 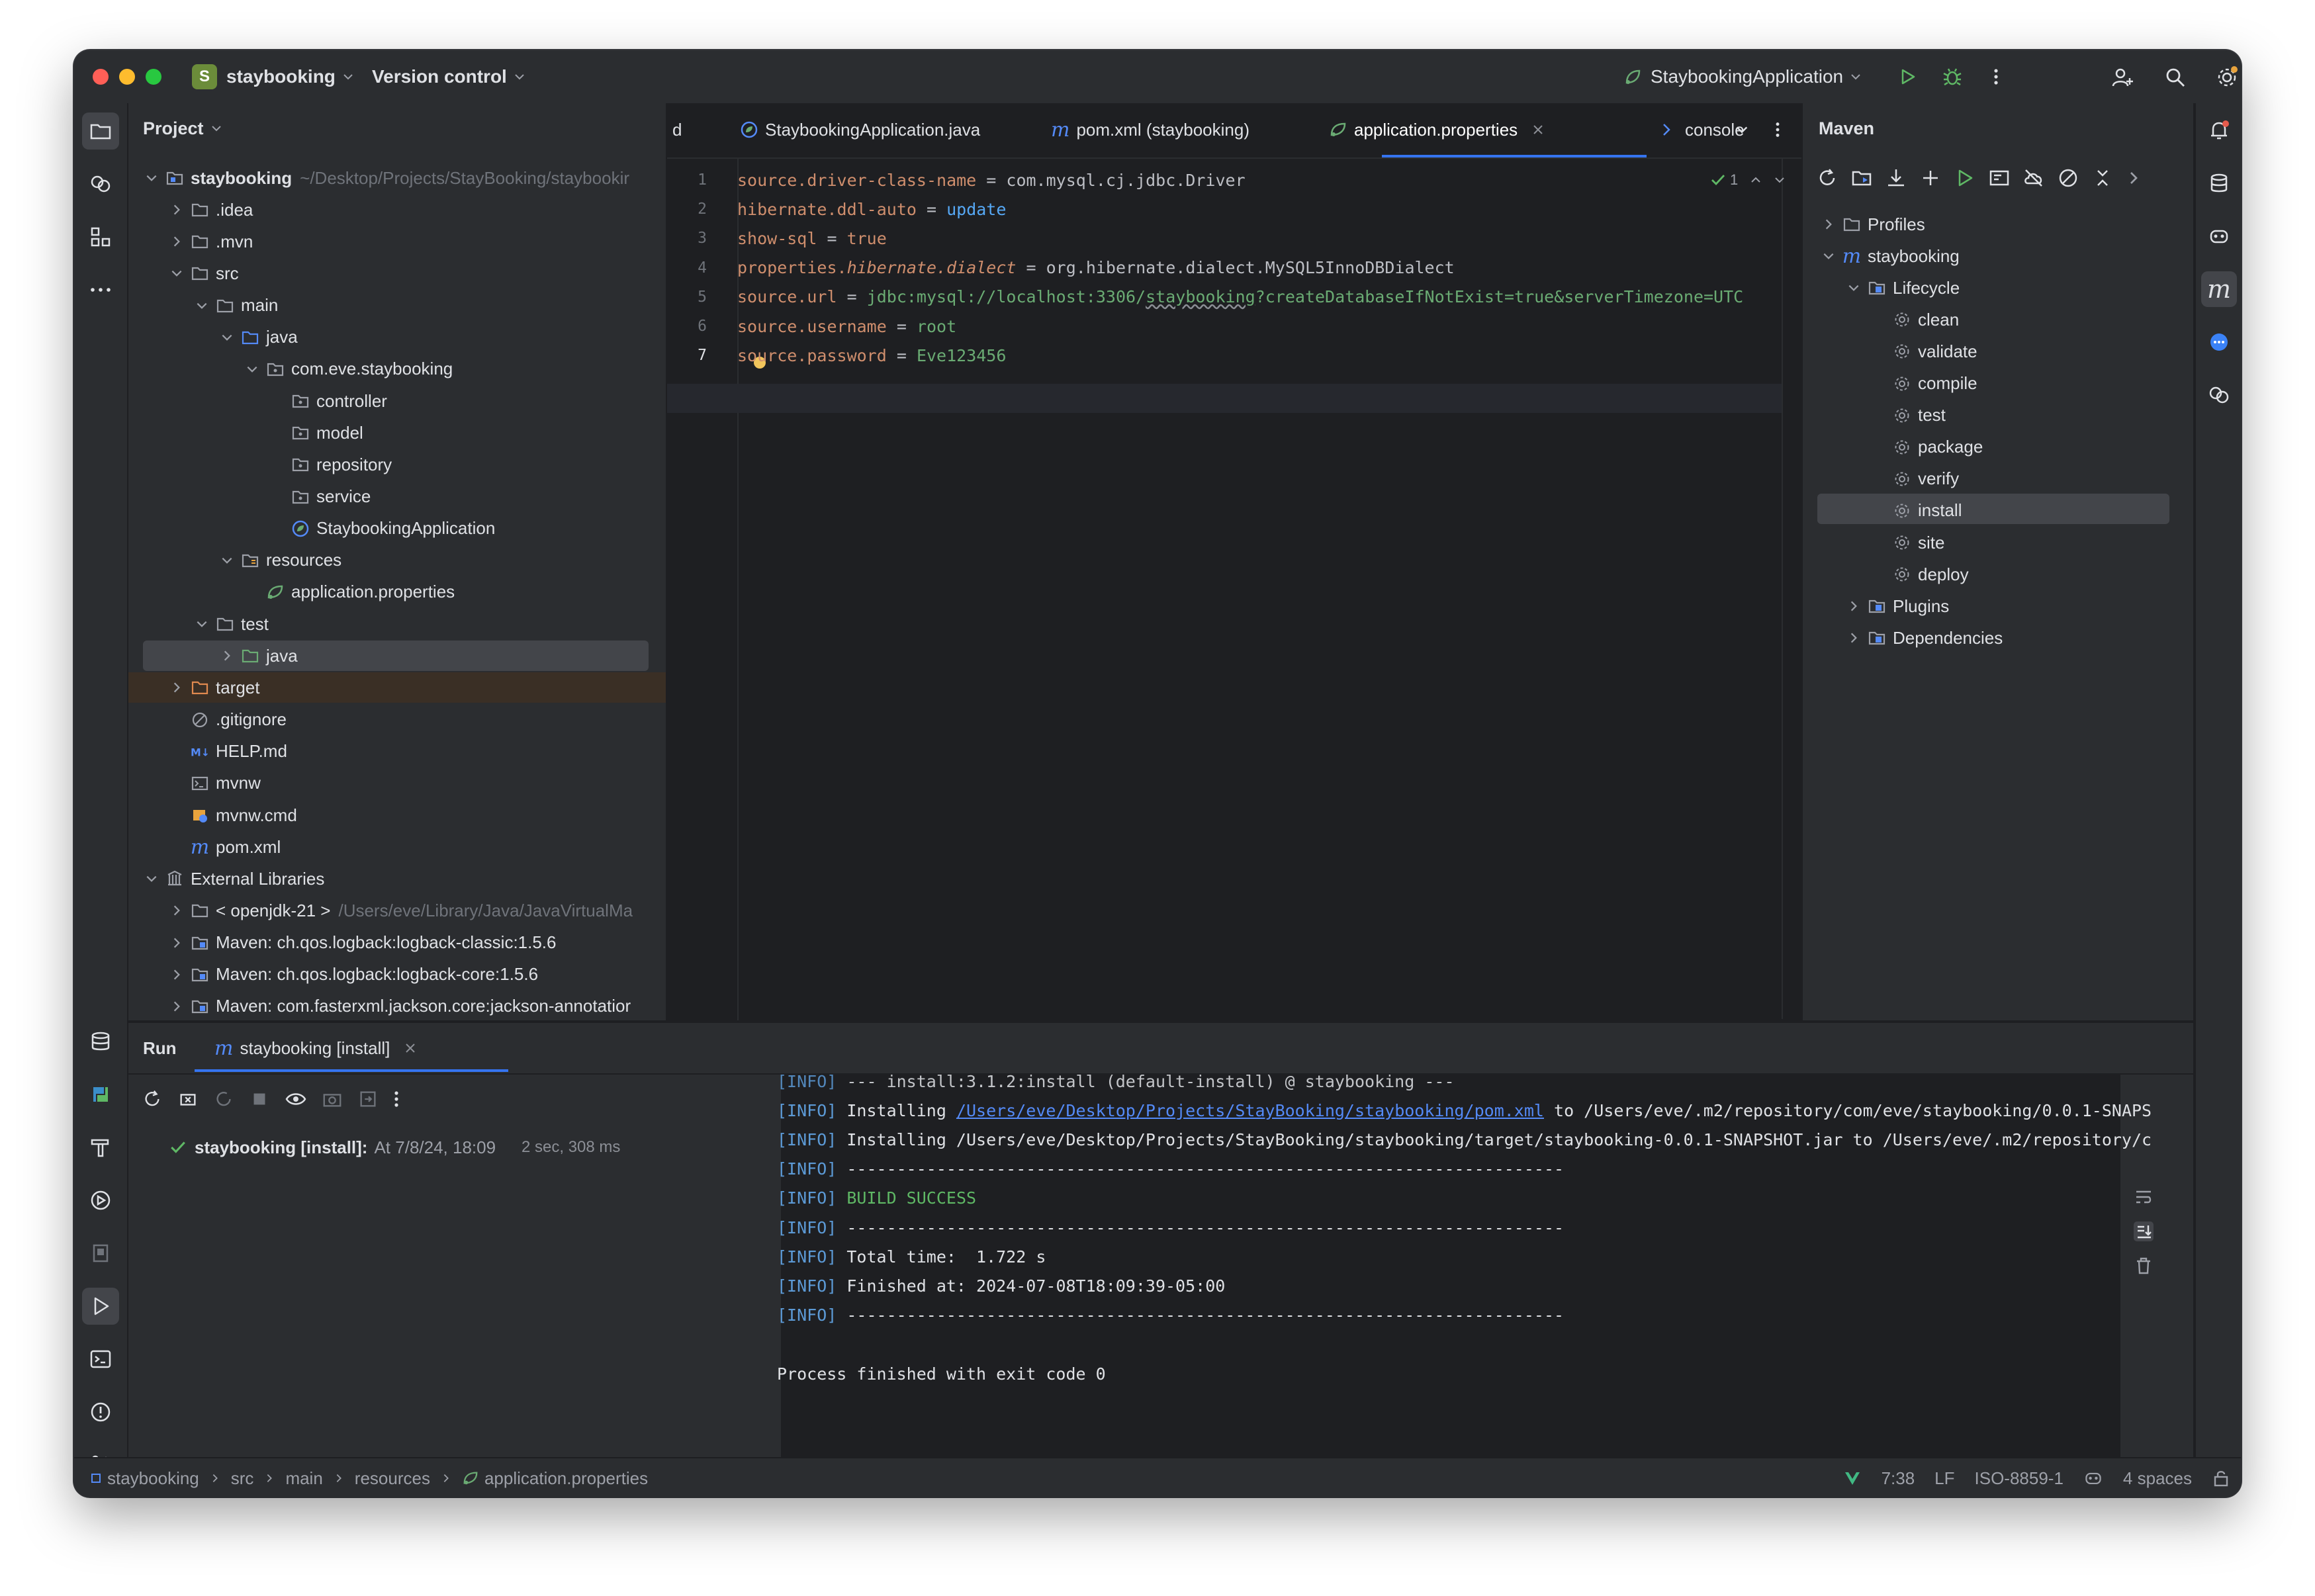 I want to click on tree-item-help-md: M↓ HELP.md, so click(x=228, y=751).